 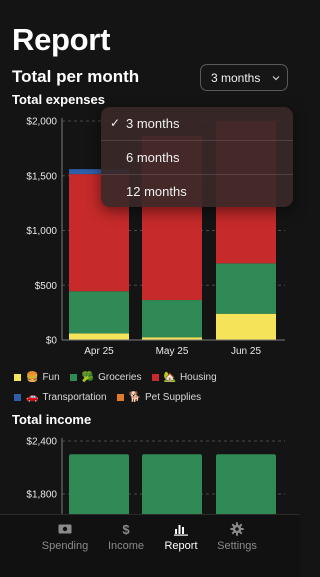 I want to click on legend-label: Transportation, so click(x=74, y=397).